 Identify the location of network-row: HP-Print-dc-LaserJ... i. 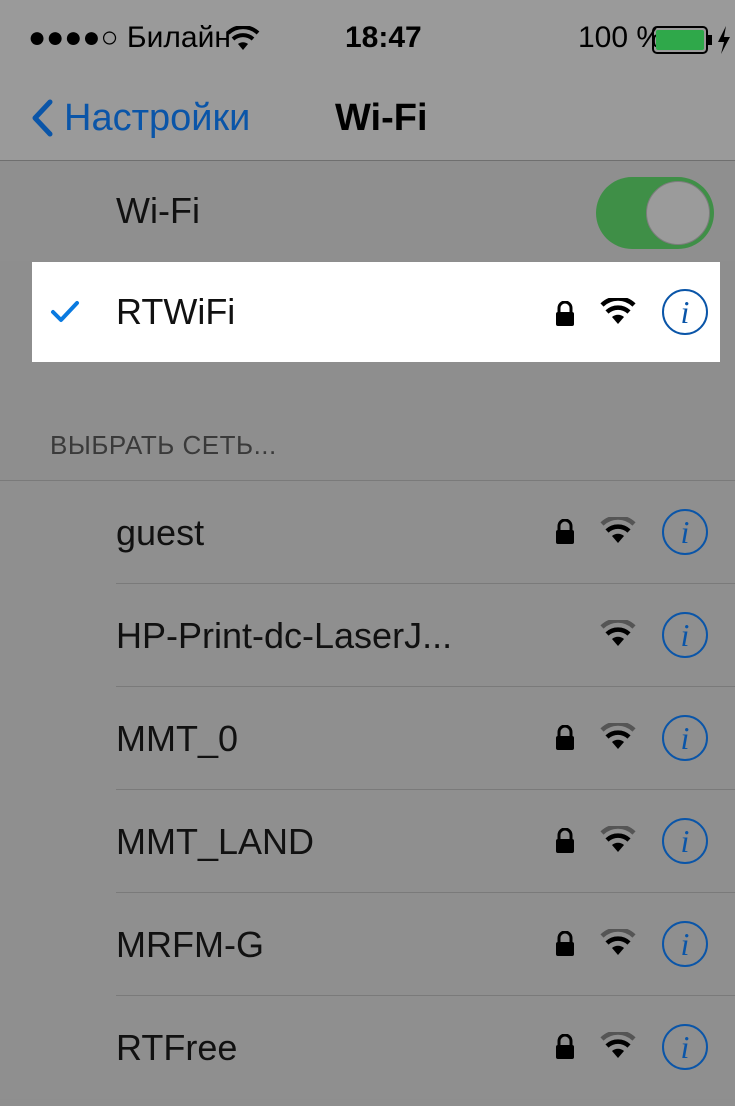
(367, 635).